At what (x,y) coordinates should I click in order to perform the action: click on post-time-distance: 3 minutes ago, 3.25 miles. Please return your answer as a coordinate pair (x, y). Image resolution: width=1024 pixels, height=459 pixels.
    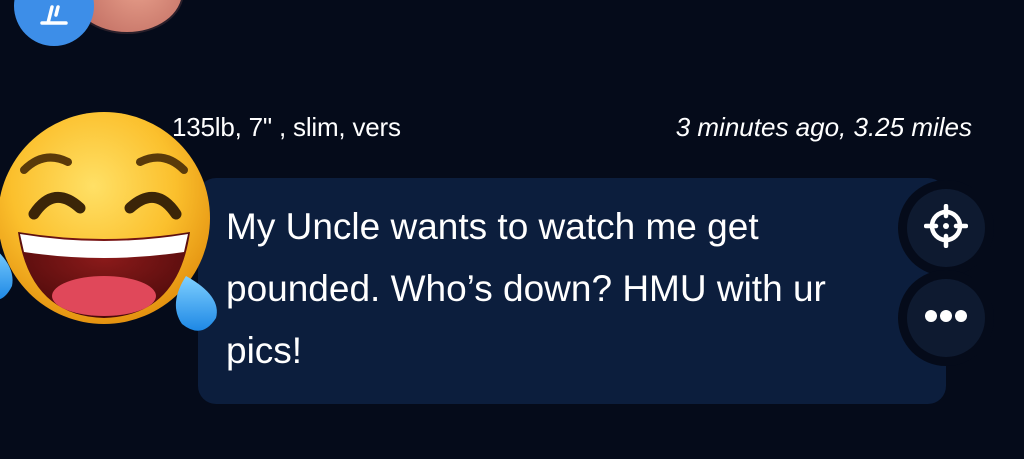
    Looking at the image, I should click on (823, 127).